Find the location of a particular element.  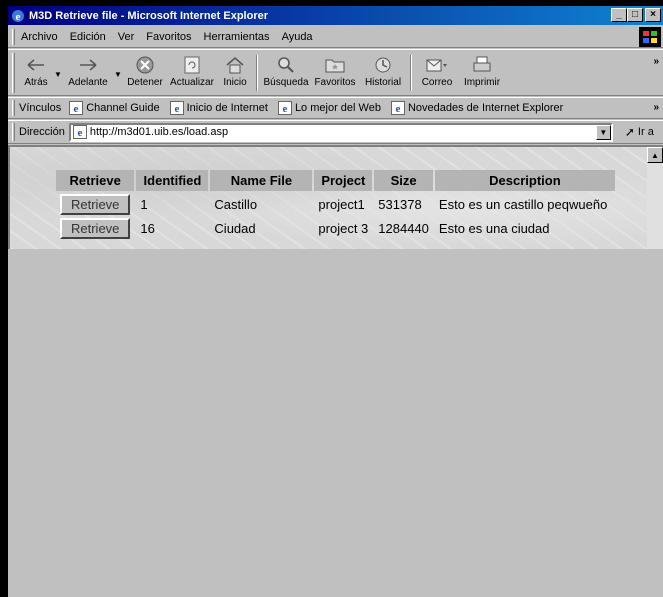

cell-id: 1 is located at coordinates (144, 204).